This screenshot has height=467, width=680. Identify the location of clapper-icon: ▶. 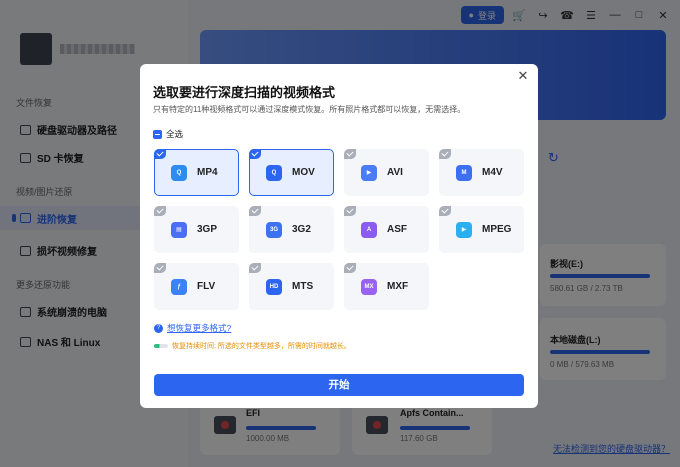
(369, 172).